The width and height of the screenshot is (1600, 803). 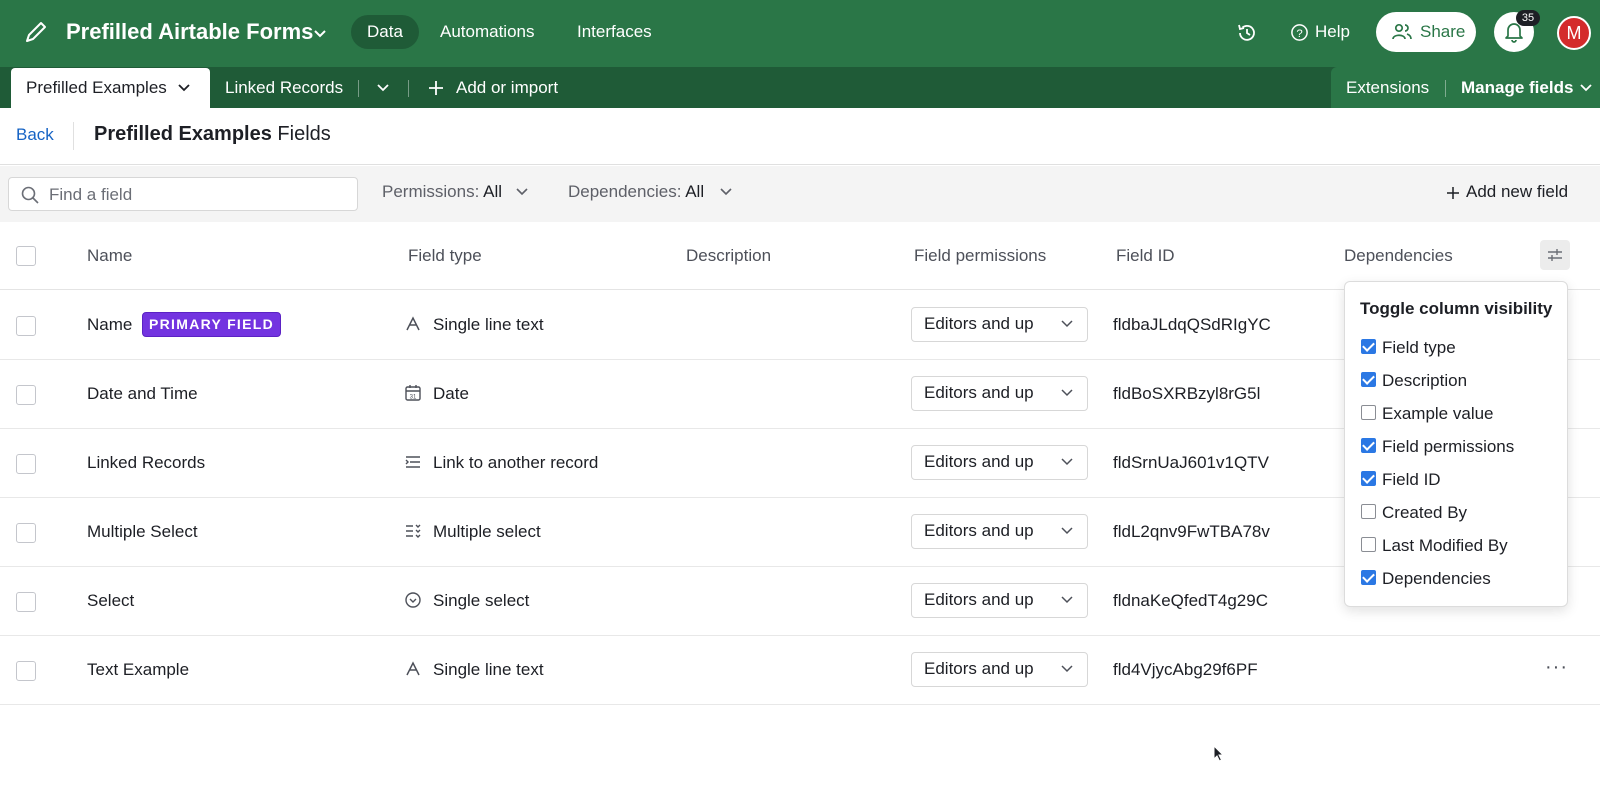 I want to click on tab-linked-records: Linked Records, so click(x=284, y=88).